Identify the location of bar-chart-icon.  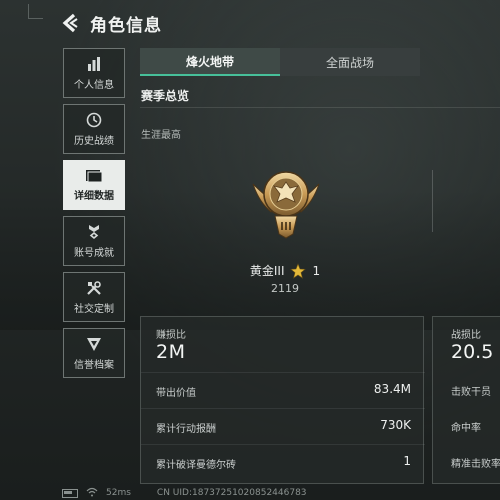
(94, 64).